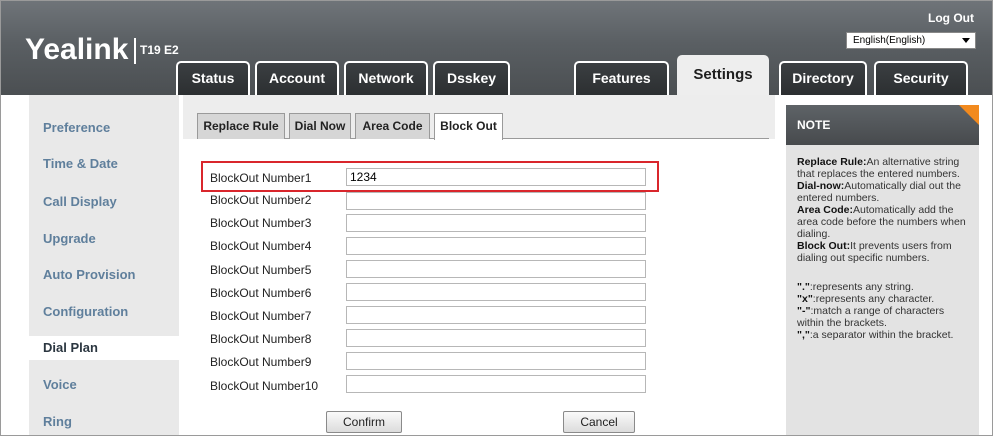 This screenshot has width=993, height=436. Describe the element at coordinates (966, 40) in the screenshot. I see `chevron-down-icon` at that location.